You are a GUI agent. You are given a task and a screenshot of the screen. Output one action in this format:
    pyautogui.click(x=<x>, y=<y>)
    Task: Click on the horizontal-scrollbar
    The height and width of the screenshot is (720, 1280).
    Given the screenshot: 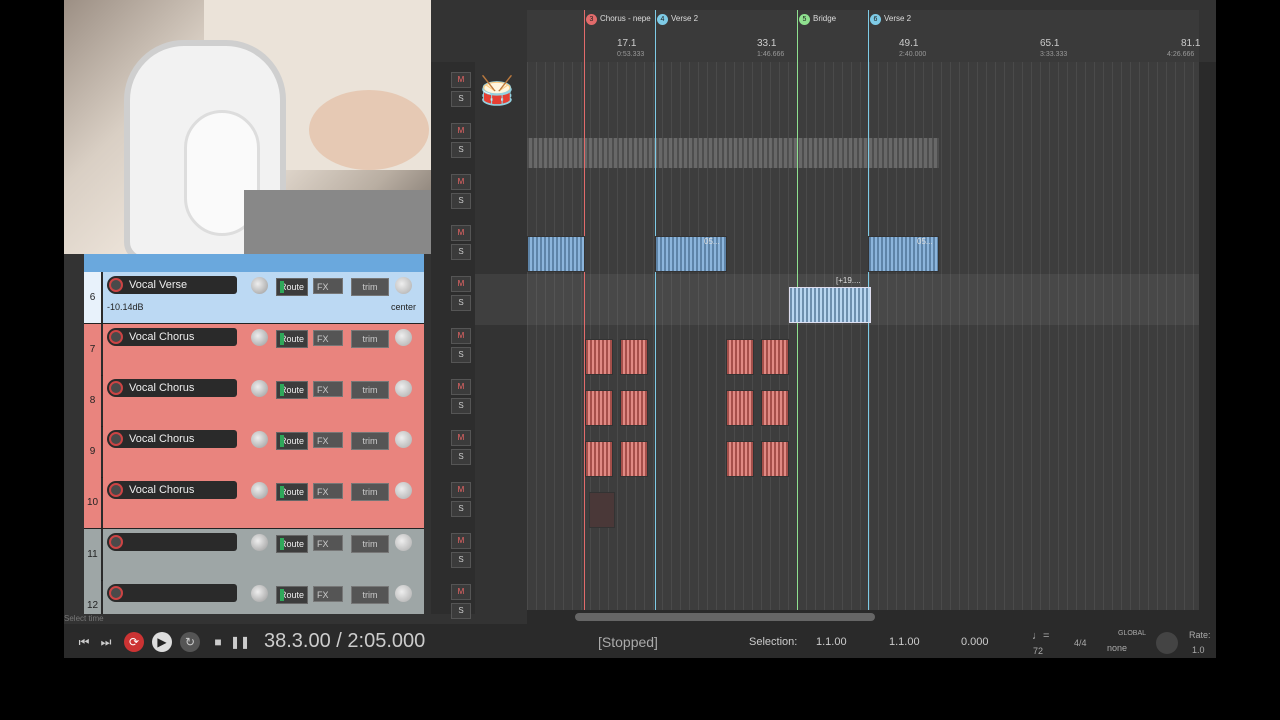 What is the action you would take?
    pyautogui.click(x=871, y=617)
    